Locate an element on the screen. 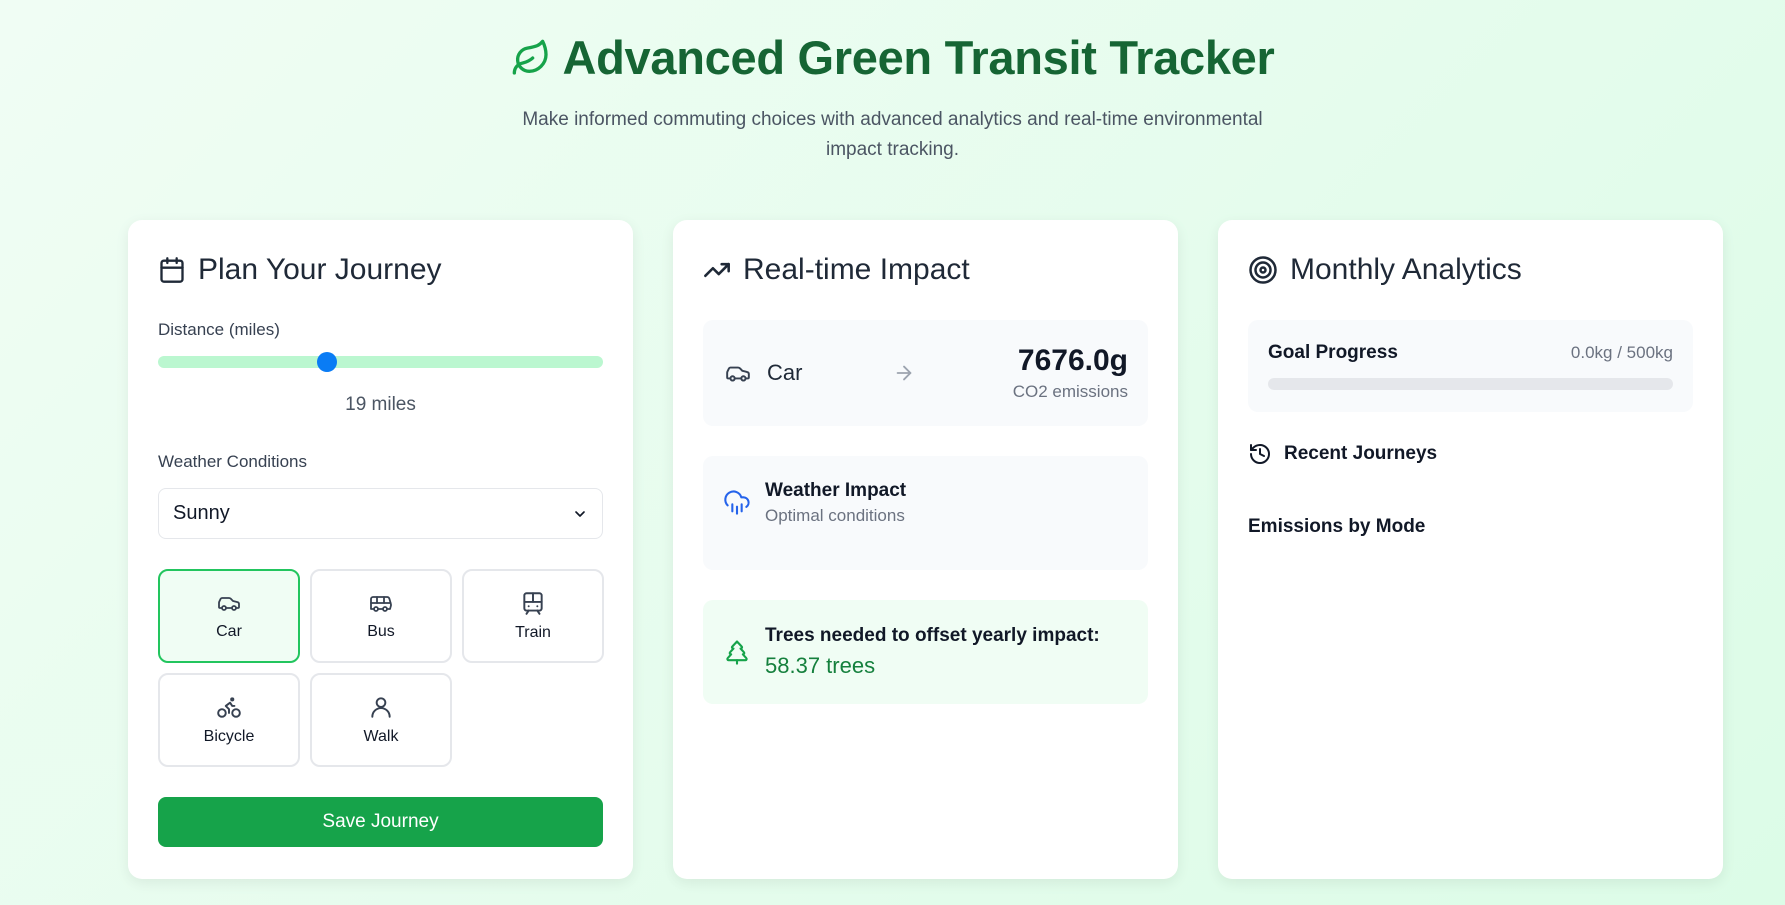 The width and height of the screenshot is (1785, 905). weather-label: Weather Conditions is located at coordinates (232, 461).